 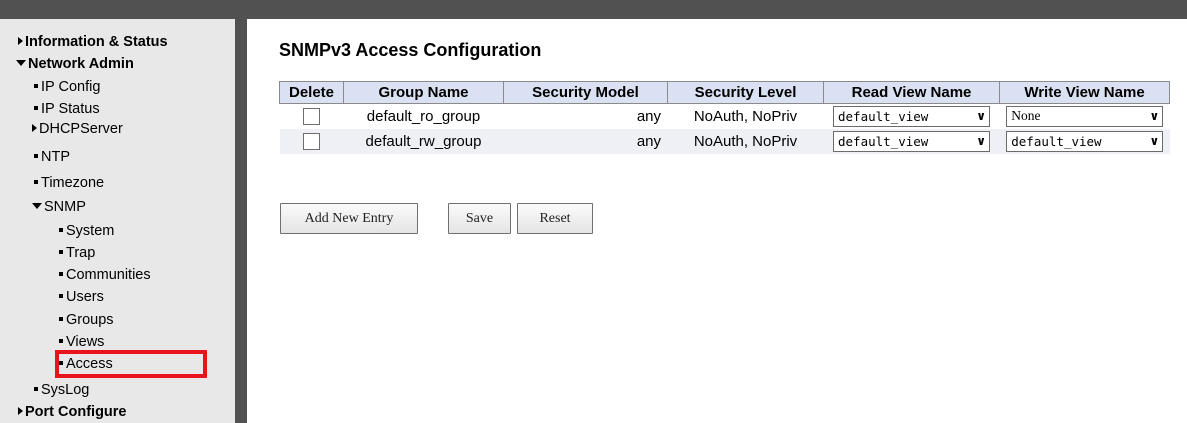 What do you see at coordinates (52, 157) in the screenshot?
I see `sidebar-item-ntp: NTP` at bounding box center [52, 157].